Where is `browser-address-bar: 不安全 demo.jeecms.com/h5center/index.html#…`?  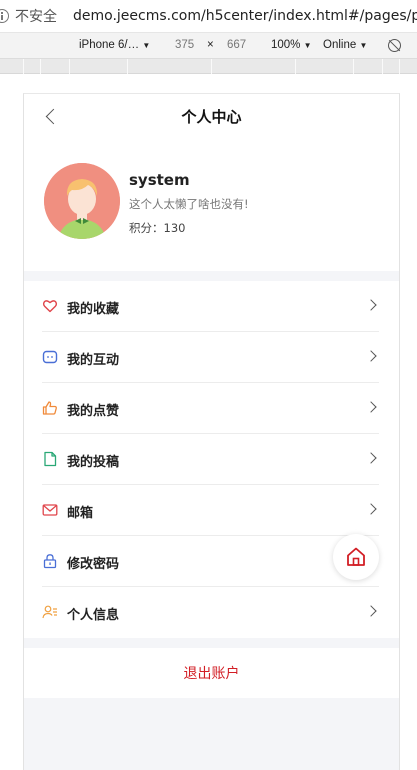 browser-address-bar: 不安全 demo.jeecms.com/h5center/index.html#… is located at coordinates (208, 16).